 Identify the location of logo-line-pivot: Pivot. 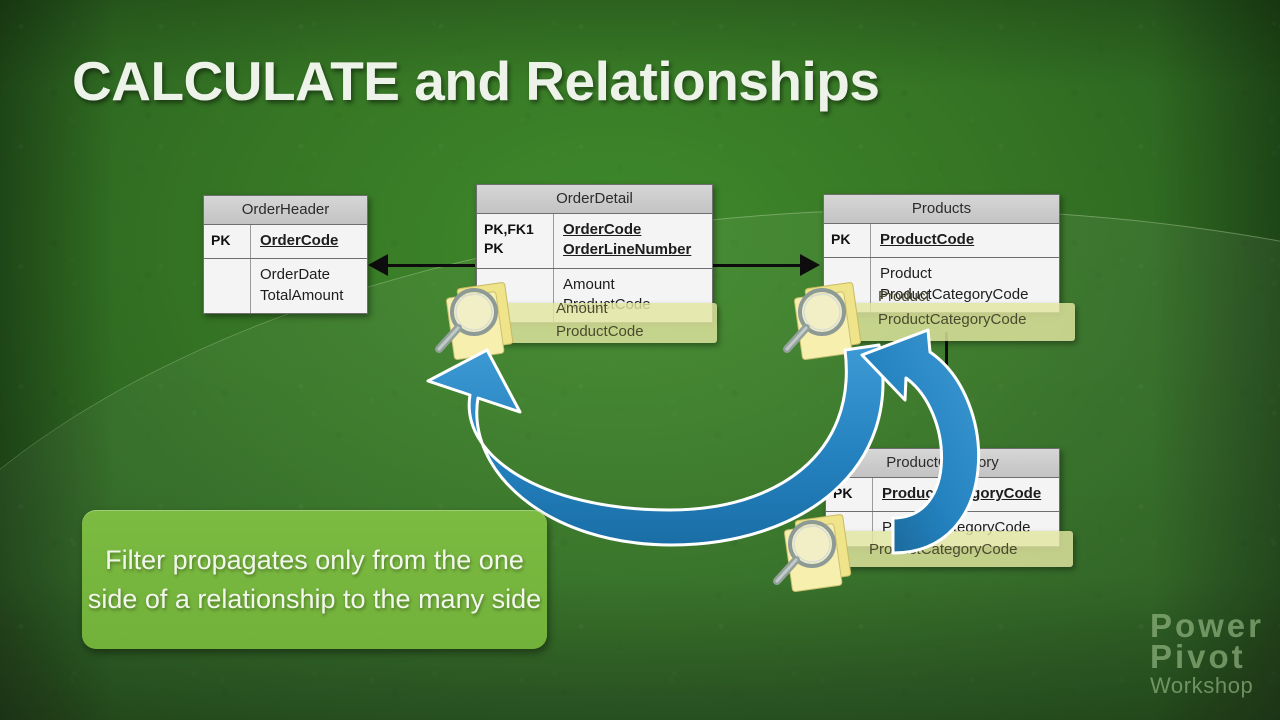
(1197, 657).